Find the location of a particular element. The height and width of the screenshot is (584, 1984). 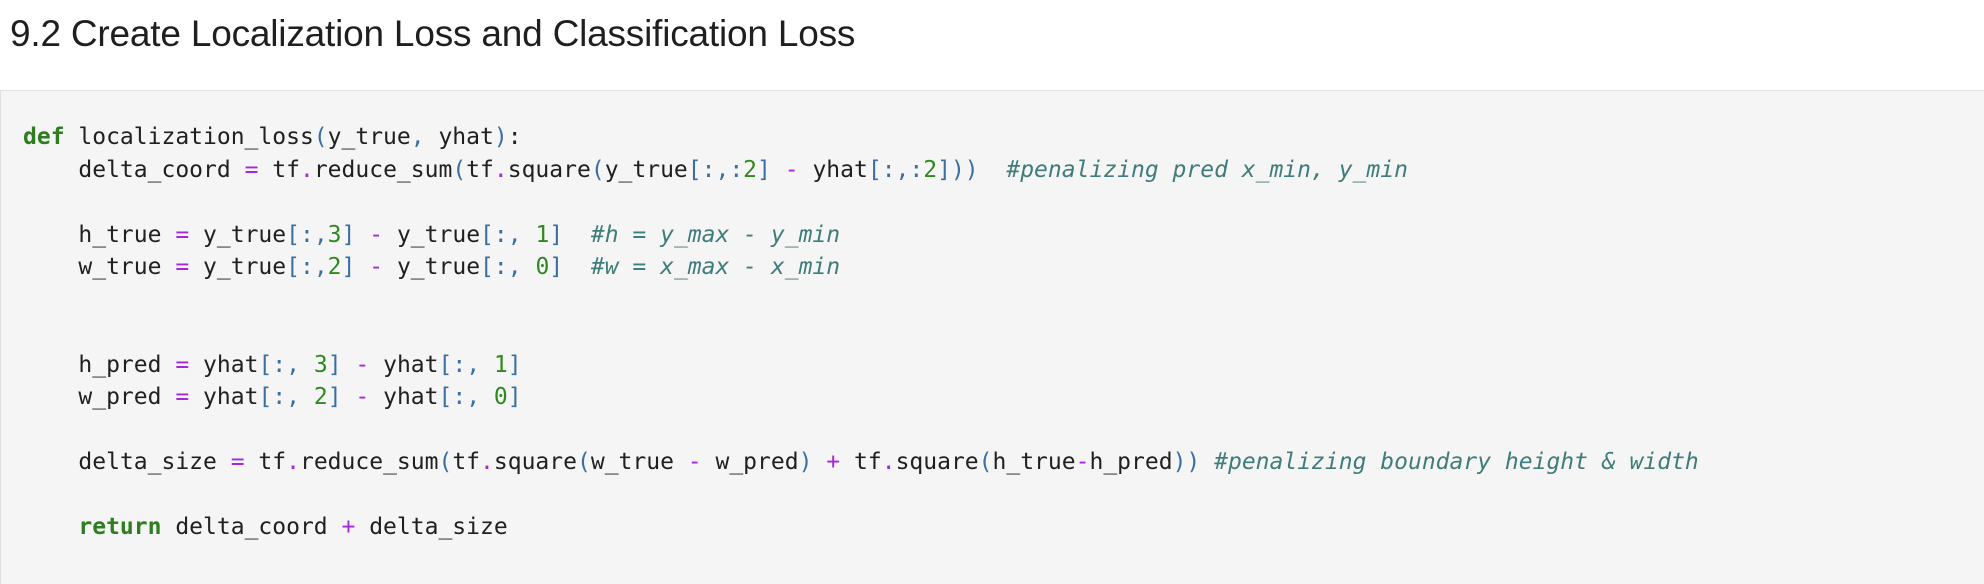

code-token-tx: h_true is located at coordinates (1034, 462).